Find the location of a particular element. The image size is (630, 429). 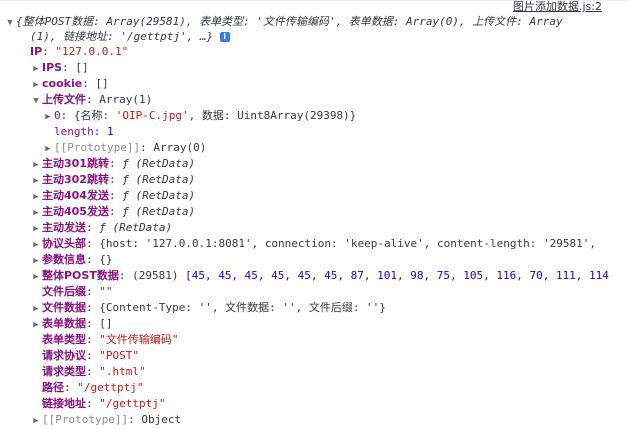

prop-key: 0 is located at coordinates (57, 115).